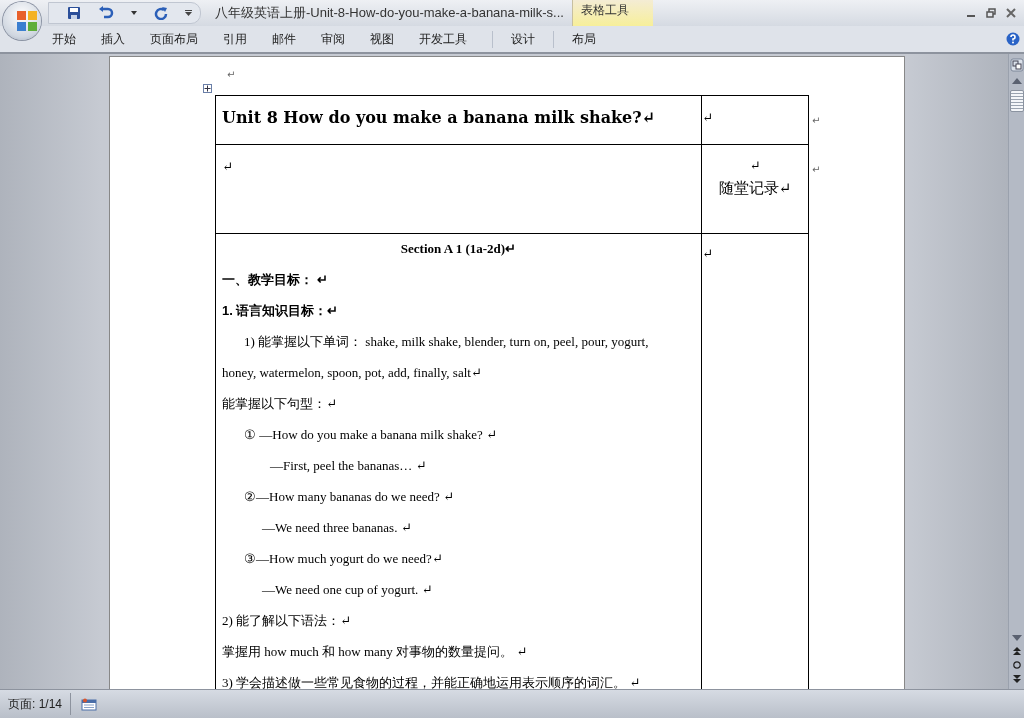 This screenshot has width=1024, height=718. I want to click on office-button, so click(22, 21).